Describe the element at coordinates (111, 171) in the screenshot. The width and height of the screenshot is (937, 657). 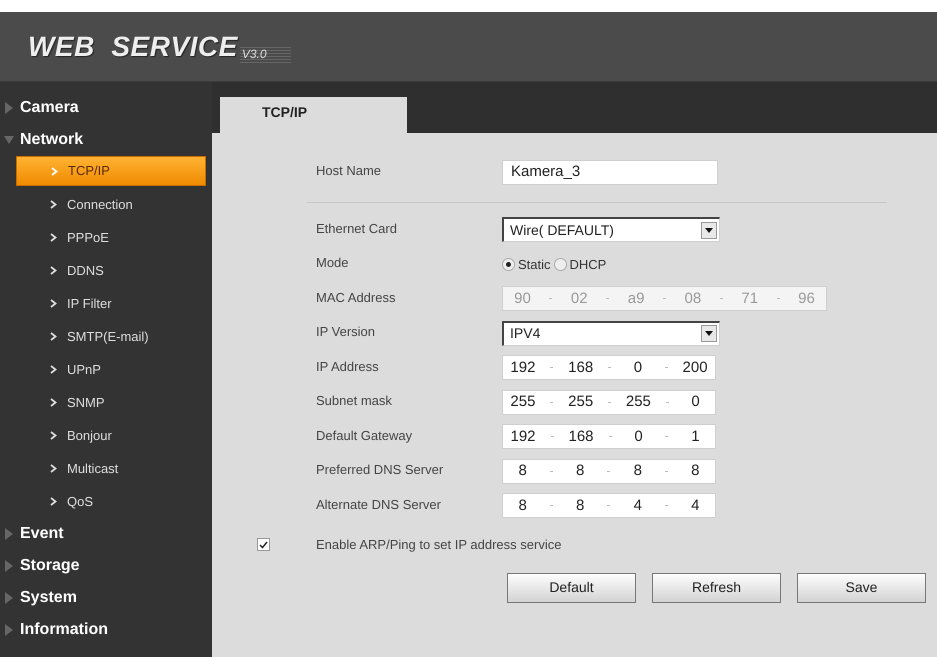
I see `sidebar-item: TCP/IP` at that location.